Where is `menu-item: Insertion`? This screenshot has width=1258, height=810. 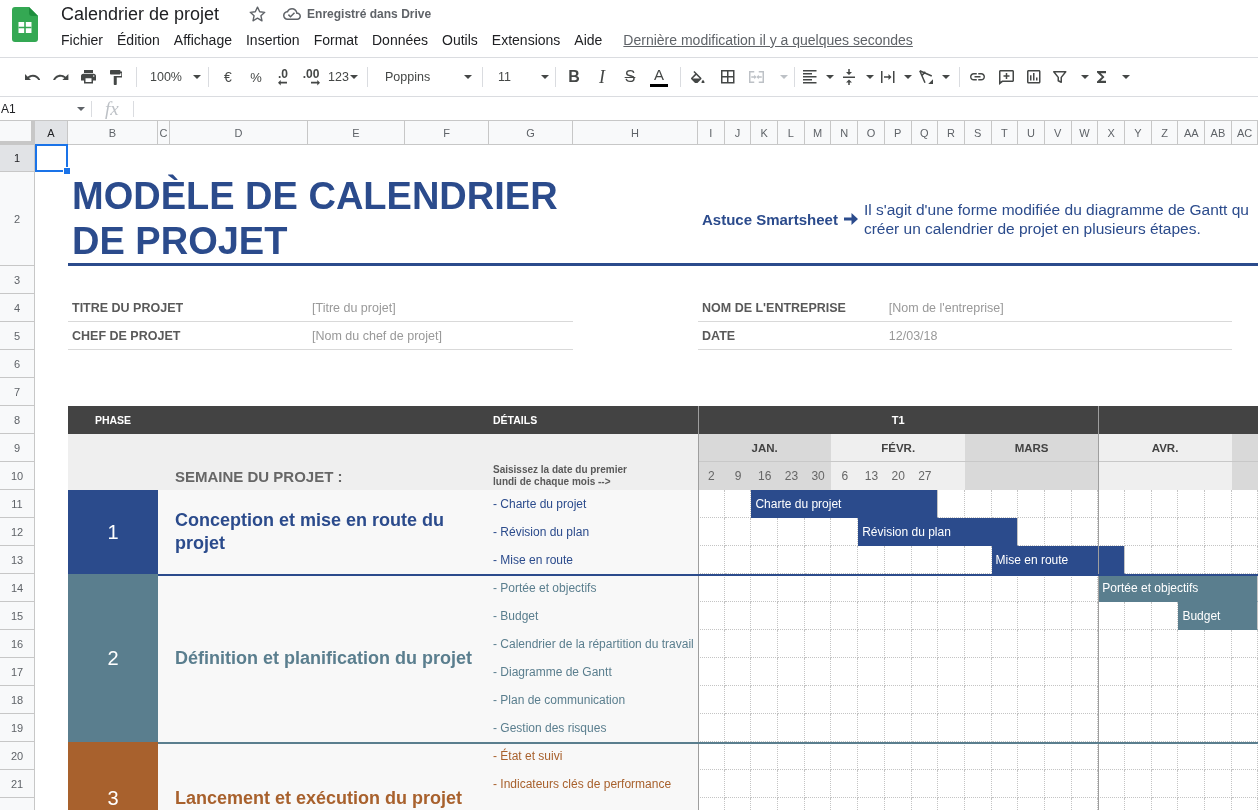 menu-item: Insertion is located at coordinates (272, 39).